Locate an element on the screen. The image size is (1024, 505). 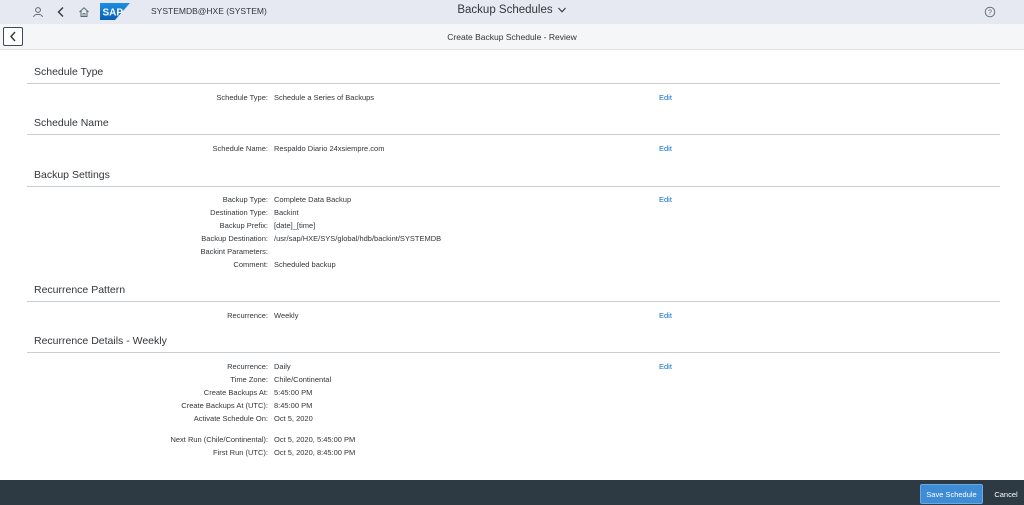
home-icon is located at coordinates (84, 12).